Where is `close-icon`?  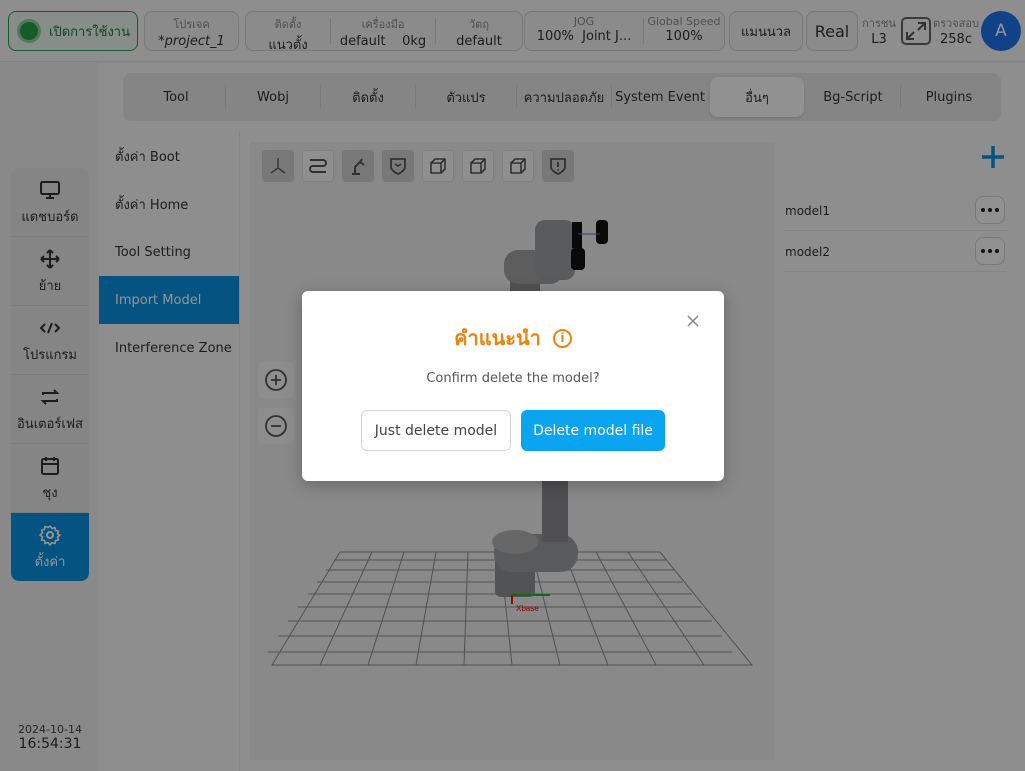
close-icon is located at coordinates (693, 320).